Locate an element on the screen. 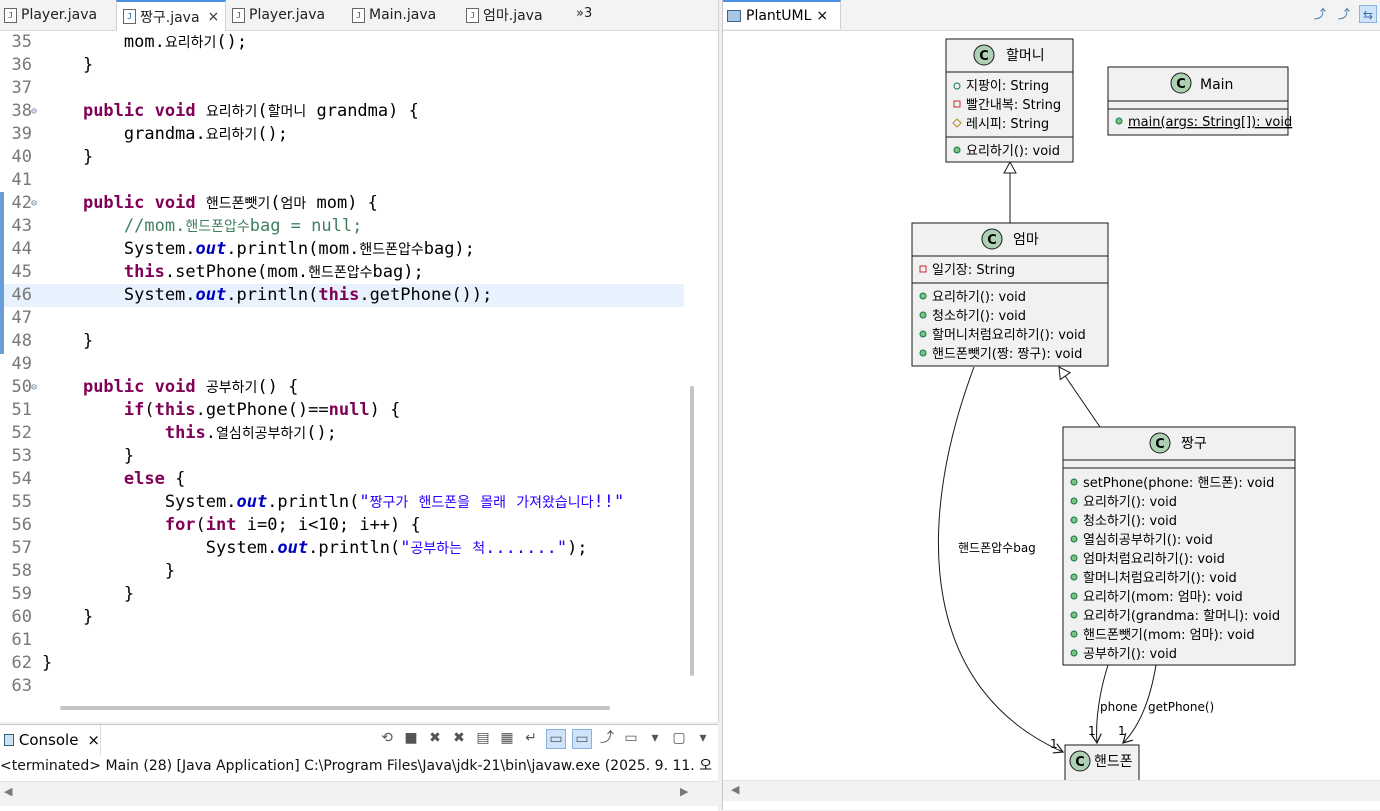  console-horizontal-scrollbar: ◀ ▶ is located at coordinates (359, 793).